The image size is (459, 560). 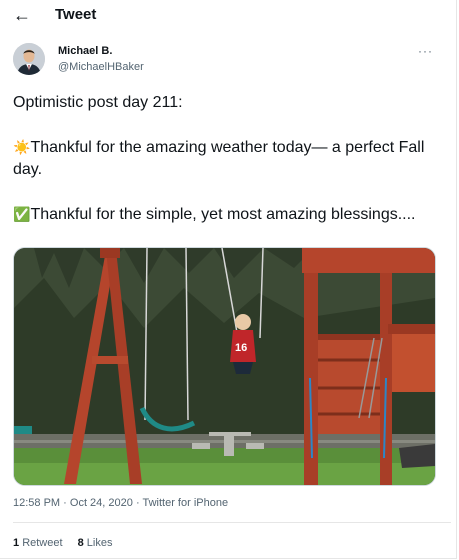 I want to click on page-title: Tweet, so click(x=76, y=14).